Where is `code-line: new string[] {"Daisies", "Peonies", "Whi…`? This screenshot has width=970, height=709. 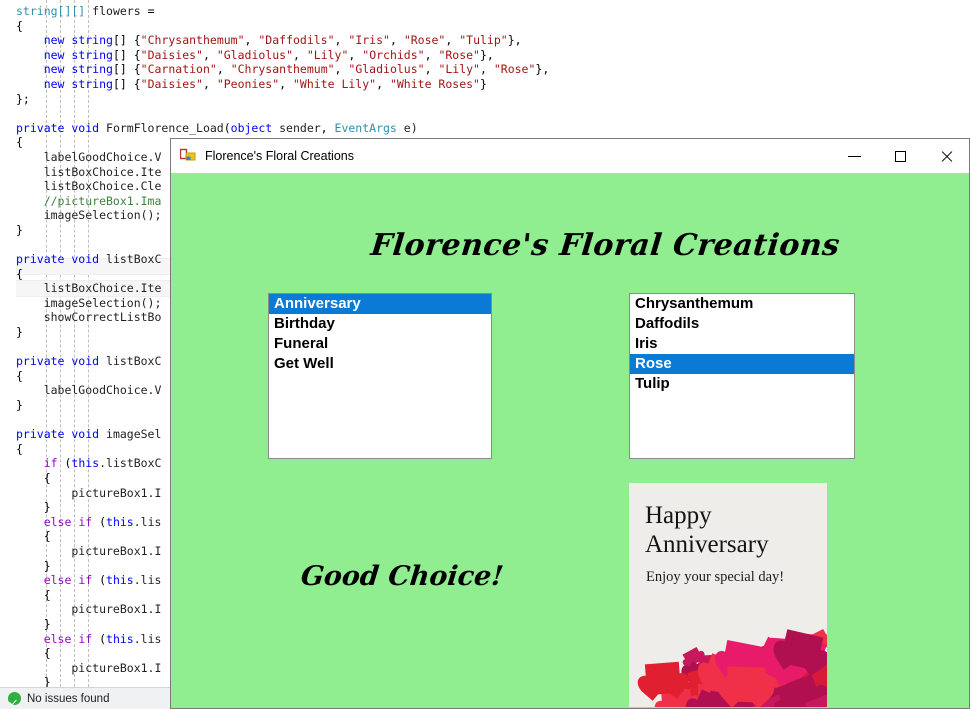 code-line: new string[] {"Daisies", "Peonies", "Whi… is located at coordinates (265, 83).